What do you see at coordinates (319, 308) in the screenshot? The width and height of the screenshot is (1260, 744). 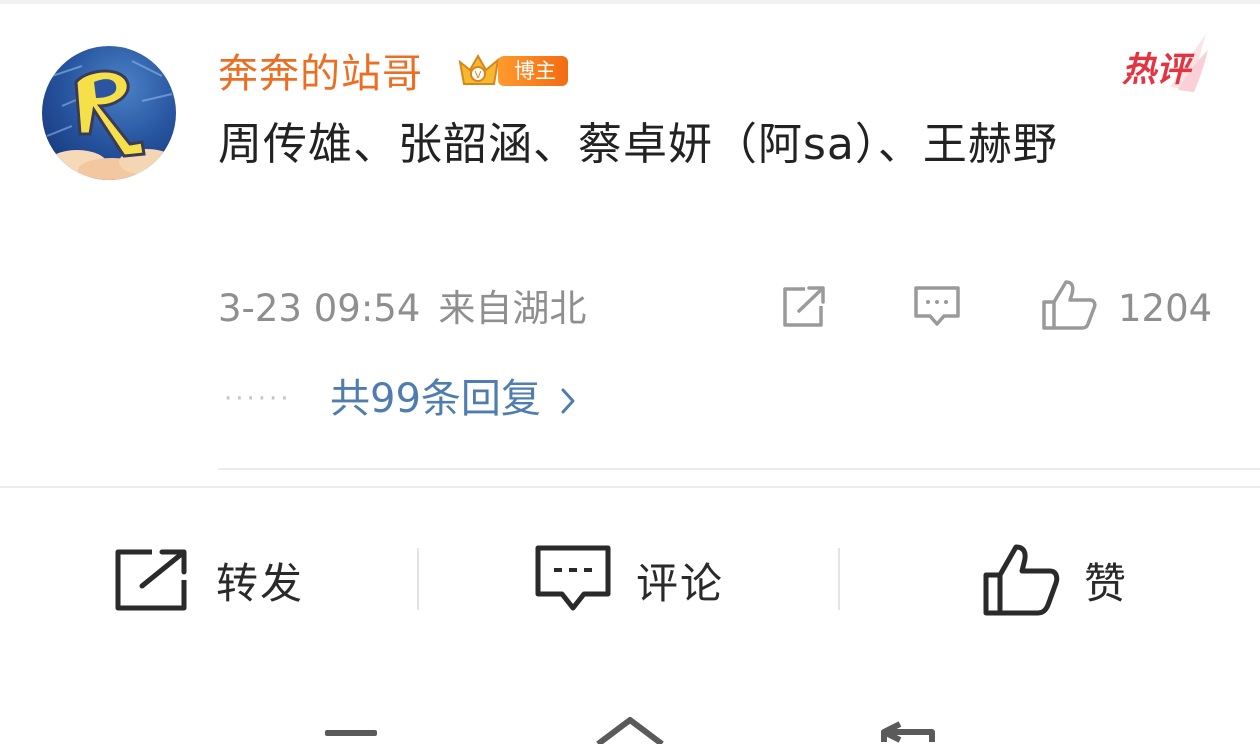 I see `comment-date: 3-23 09:54` at bounding box center [319, 308].